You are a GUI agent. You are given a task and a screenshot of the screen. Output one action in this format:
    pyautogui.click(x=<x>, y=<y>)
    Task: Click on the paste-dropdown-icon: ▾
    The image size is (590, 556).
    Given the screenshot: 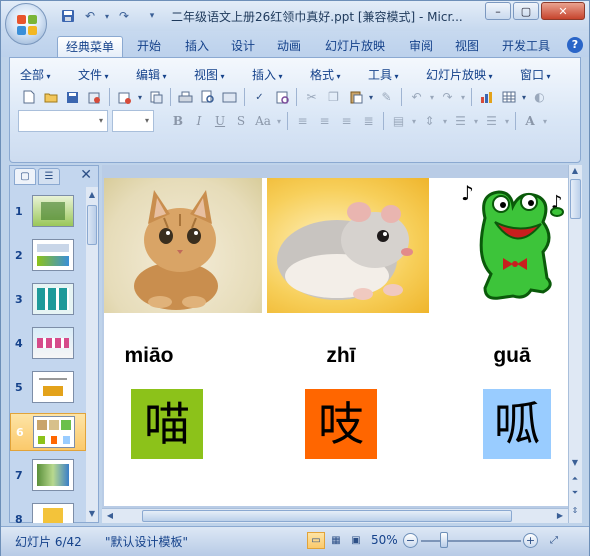 What is the action you would take?
    pyautogui.click(x=371, y=97)
    